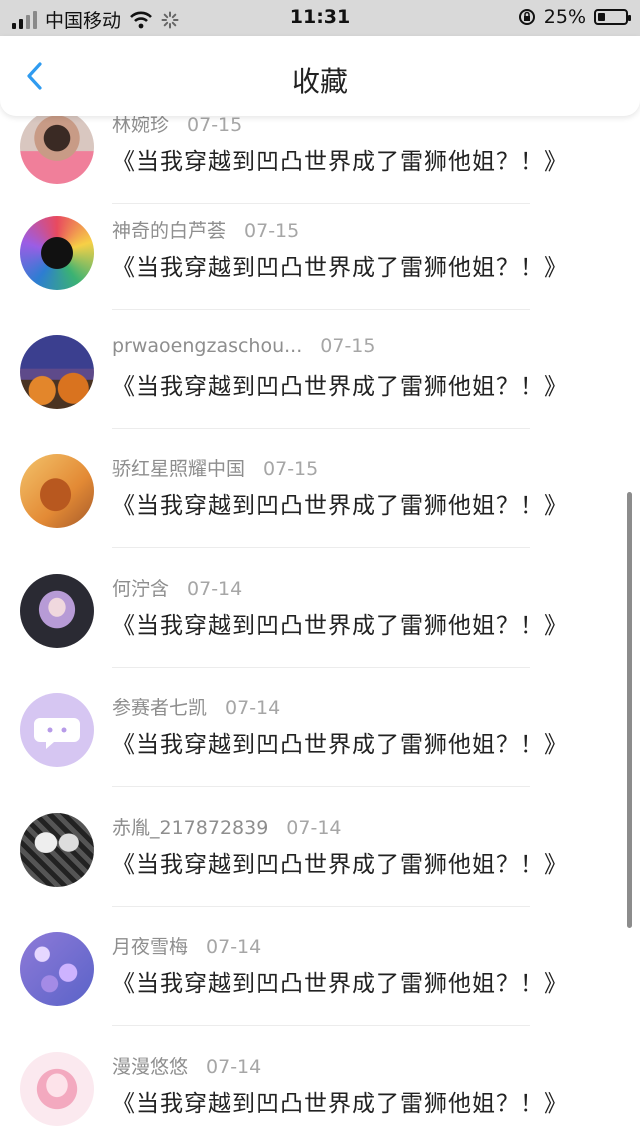 The width and height of the screenshot is (640, 1139). I want to click on username: 参赛者七凯, so click(159, 708).